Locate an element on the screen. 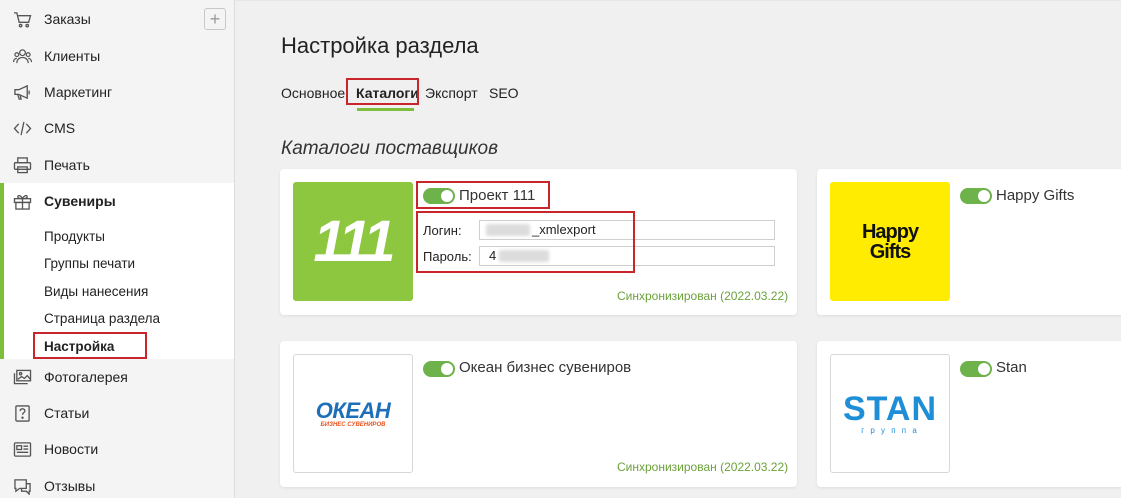 The image size is (1121, 498). ocean-toggle is located at coordinates (439, 369).